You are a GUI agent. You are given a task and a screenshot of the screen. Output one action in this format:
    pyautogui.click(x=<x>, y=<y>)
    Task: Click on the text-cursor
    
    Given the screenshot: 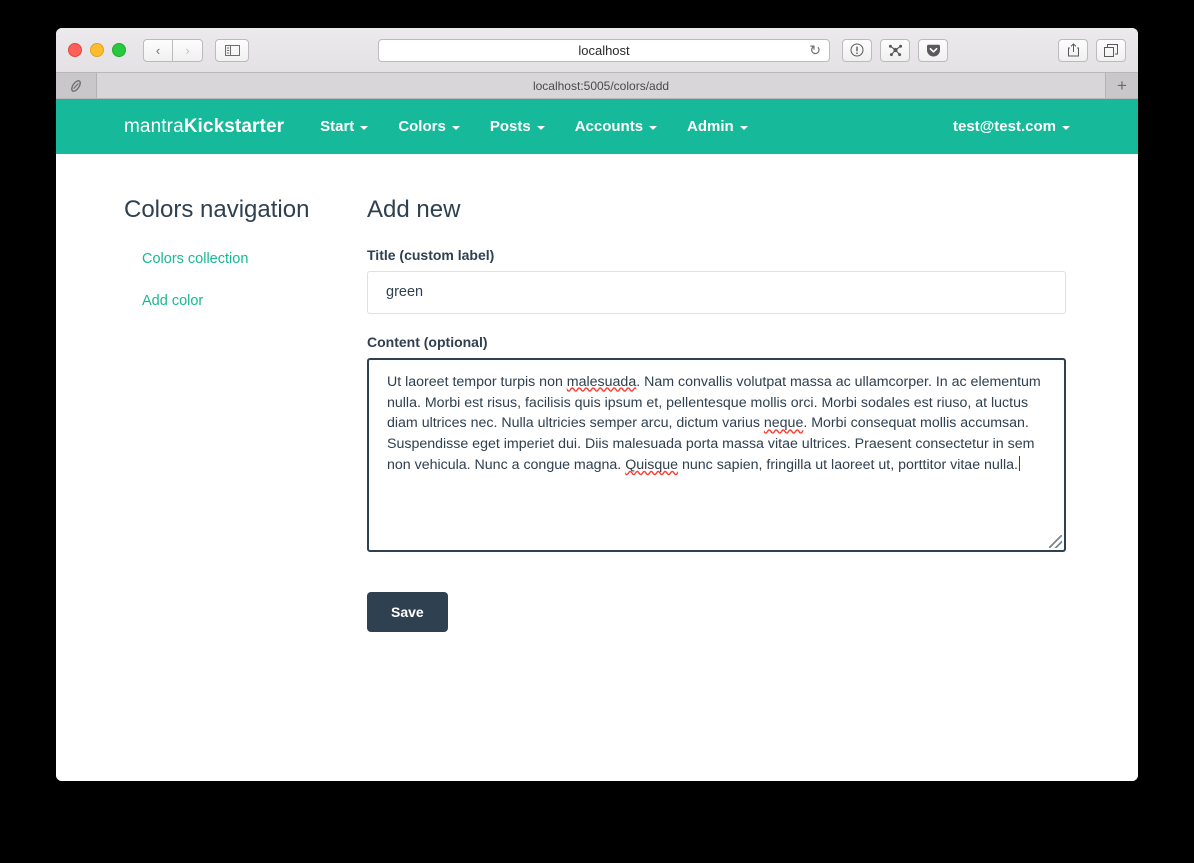 What is the action you would take?
    pyautogui.click(x=1019, y=463)
    